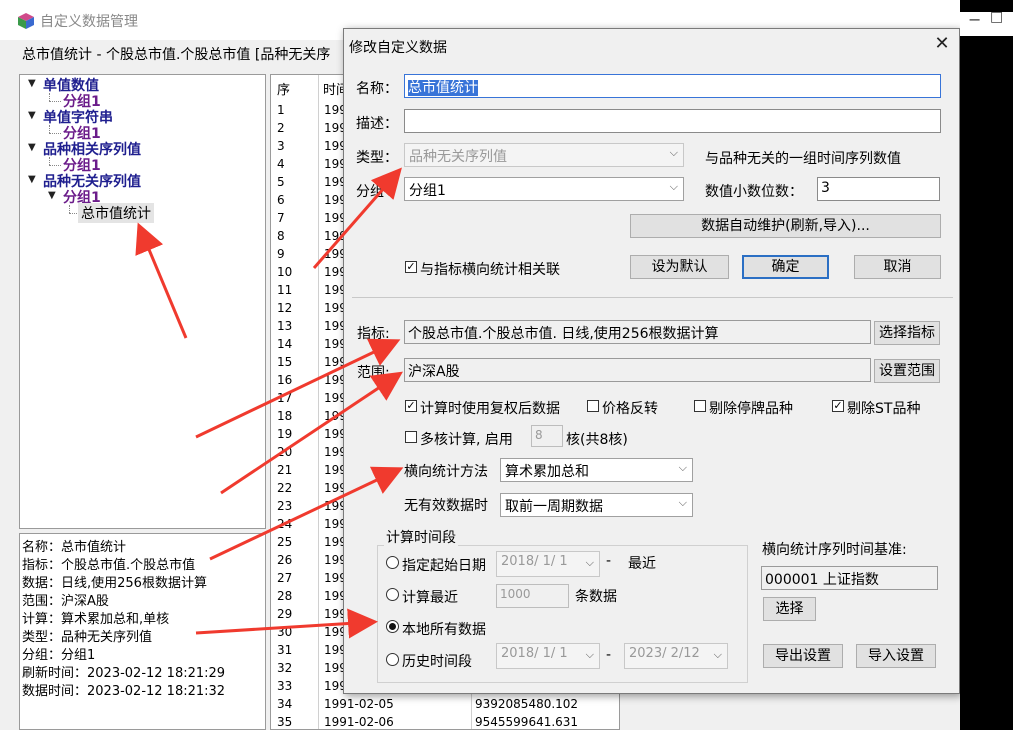  What do you see at coordinates (116, 213) in the screenshot?
I see `tree-leaf-market-cap-stat: 总市值统计` at bounding box center [116, 213].